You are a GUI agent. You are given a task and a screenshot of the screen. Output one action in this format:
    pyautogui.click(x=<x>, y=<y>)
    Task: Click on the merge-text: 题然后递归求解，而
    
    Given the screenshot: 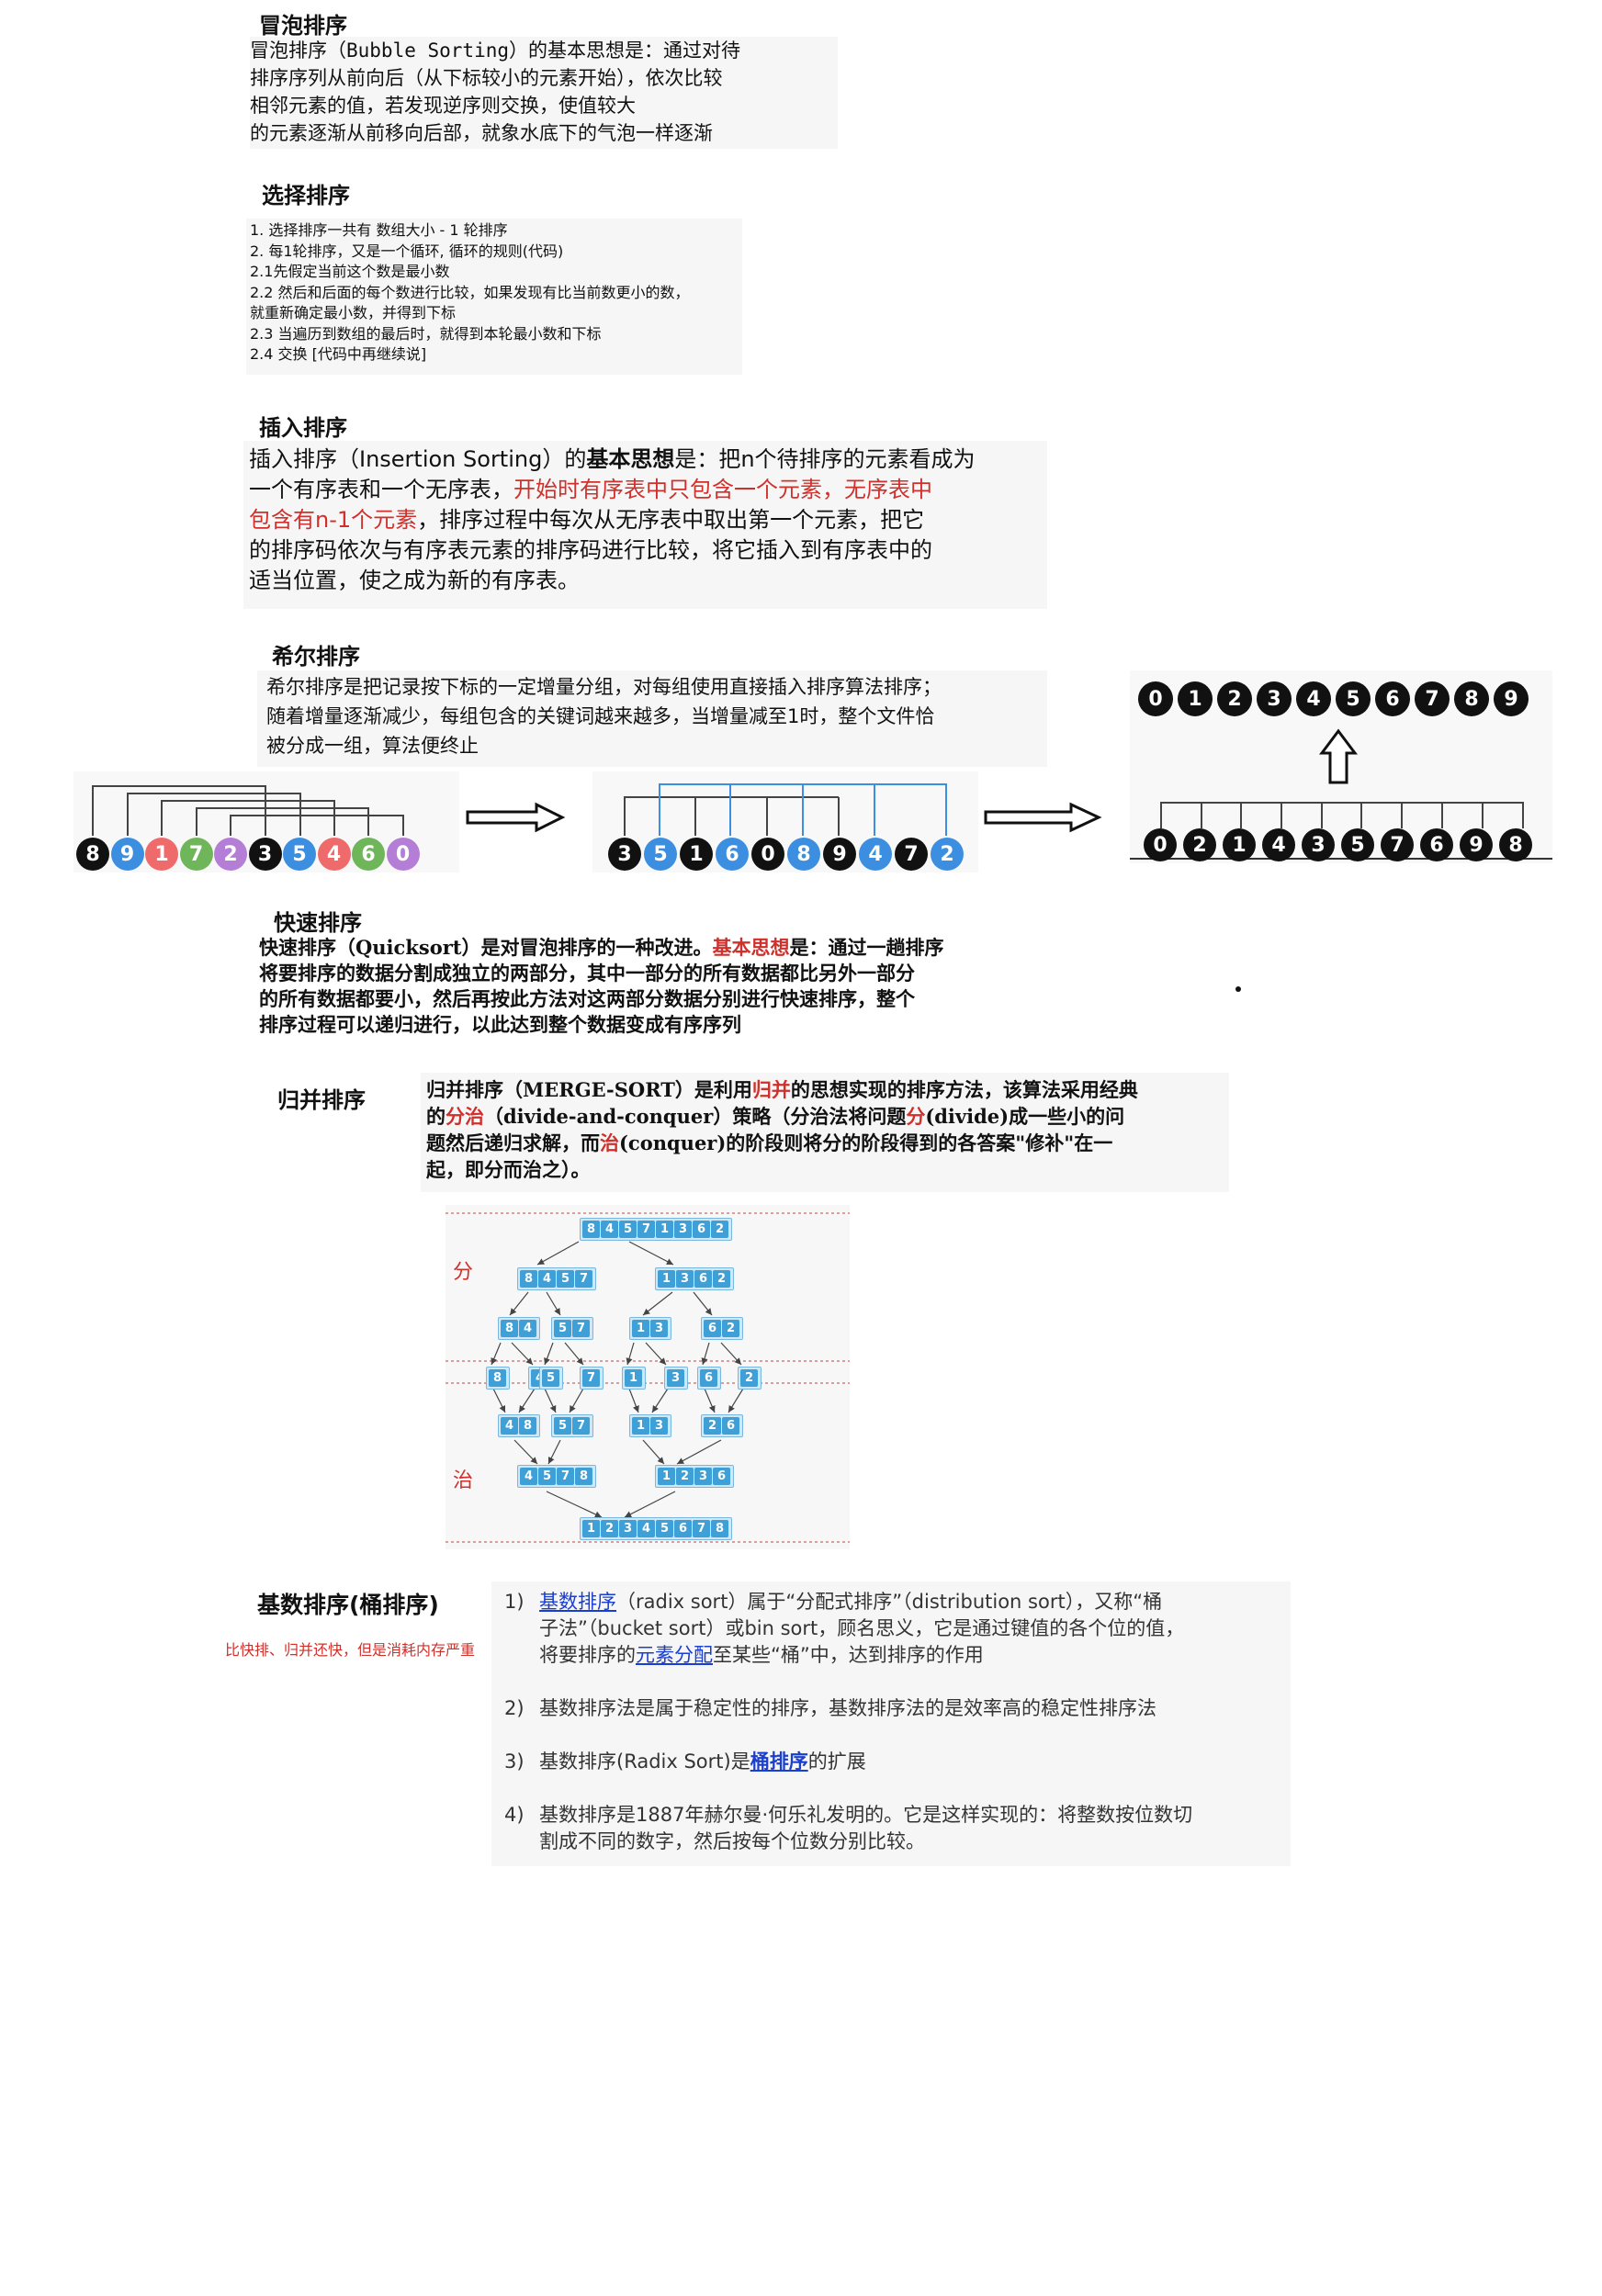 What is the action you would take?
    pyautogui.click(x=513, y=1142)
    